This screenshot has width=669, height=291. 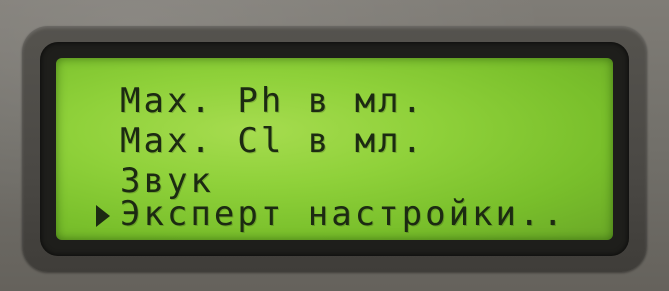 I want to click on menu-item-expert-settings: Эксперт настройки.., so click(x=343, y=214).